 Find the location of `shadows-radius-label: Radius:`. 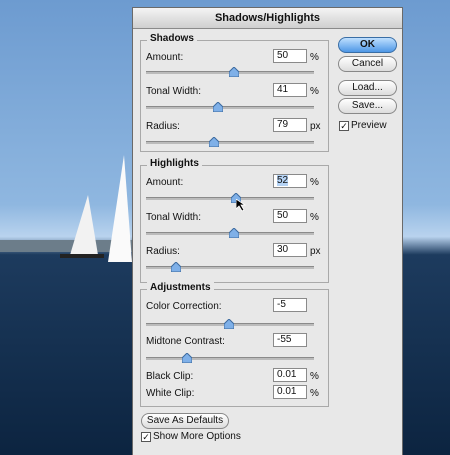

shadows-radius-label: Radius: is located at coordinates (163, 126).